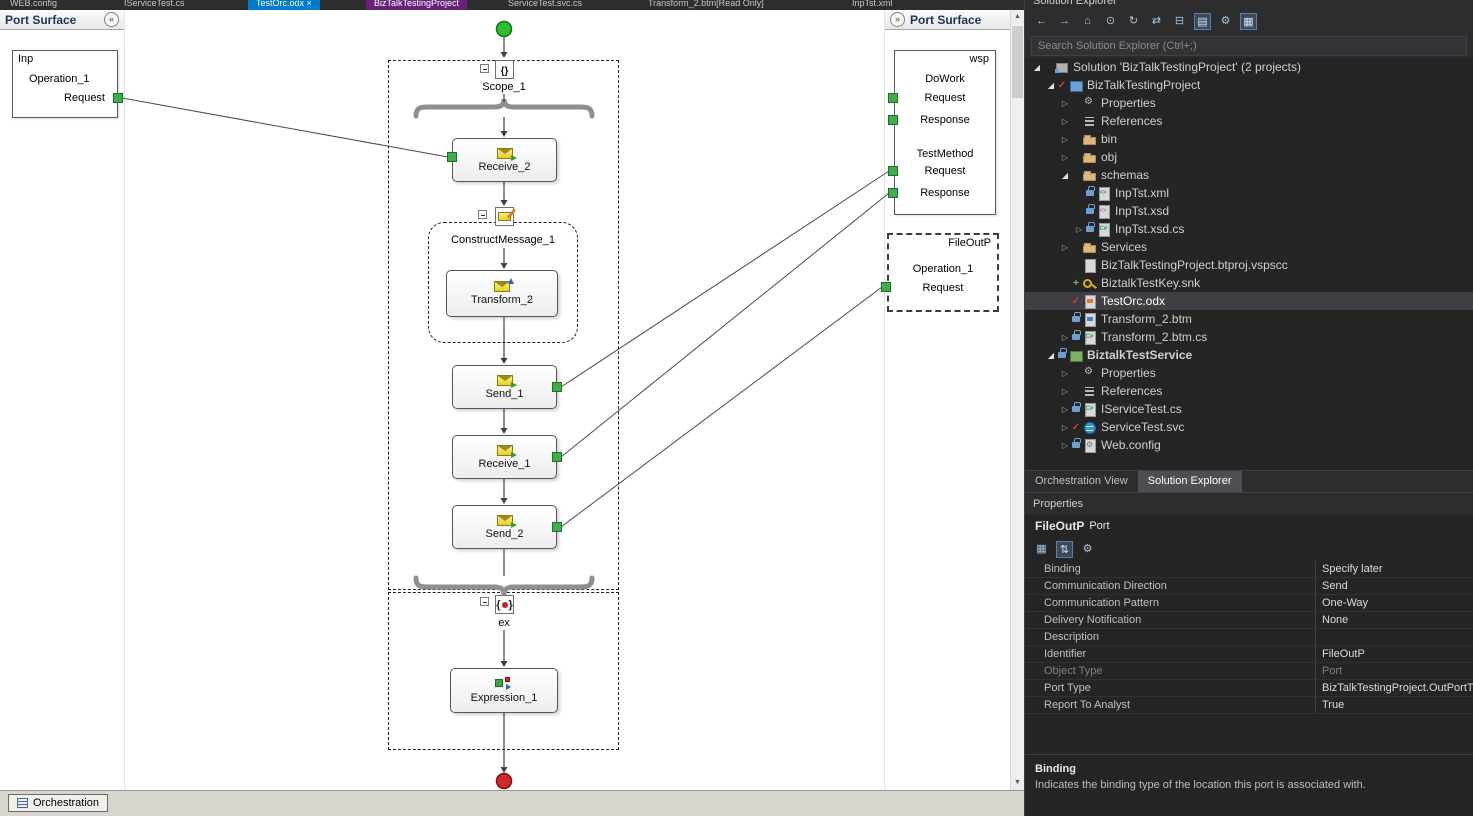 Image resolution: width=1473 pixels, height=816 pixels. What do you see at coordinates (1202, 21) in the screenshot?
I see `show-all-files-icon: ▤` at bounding box center [1202, 21].